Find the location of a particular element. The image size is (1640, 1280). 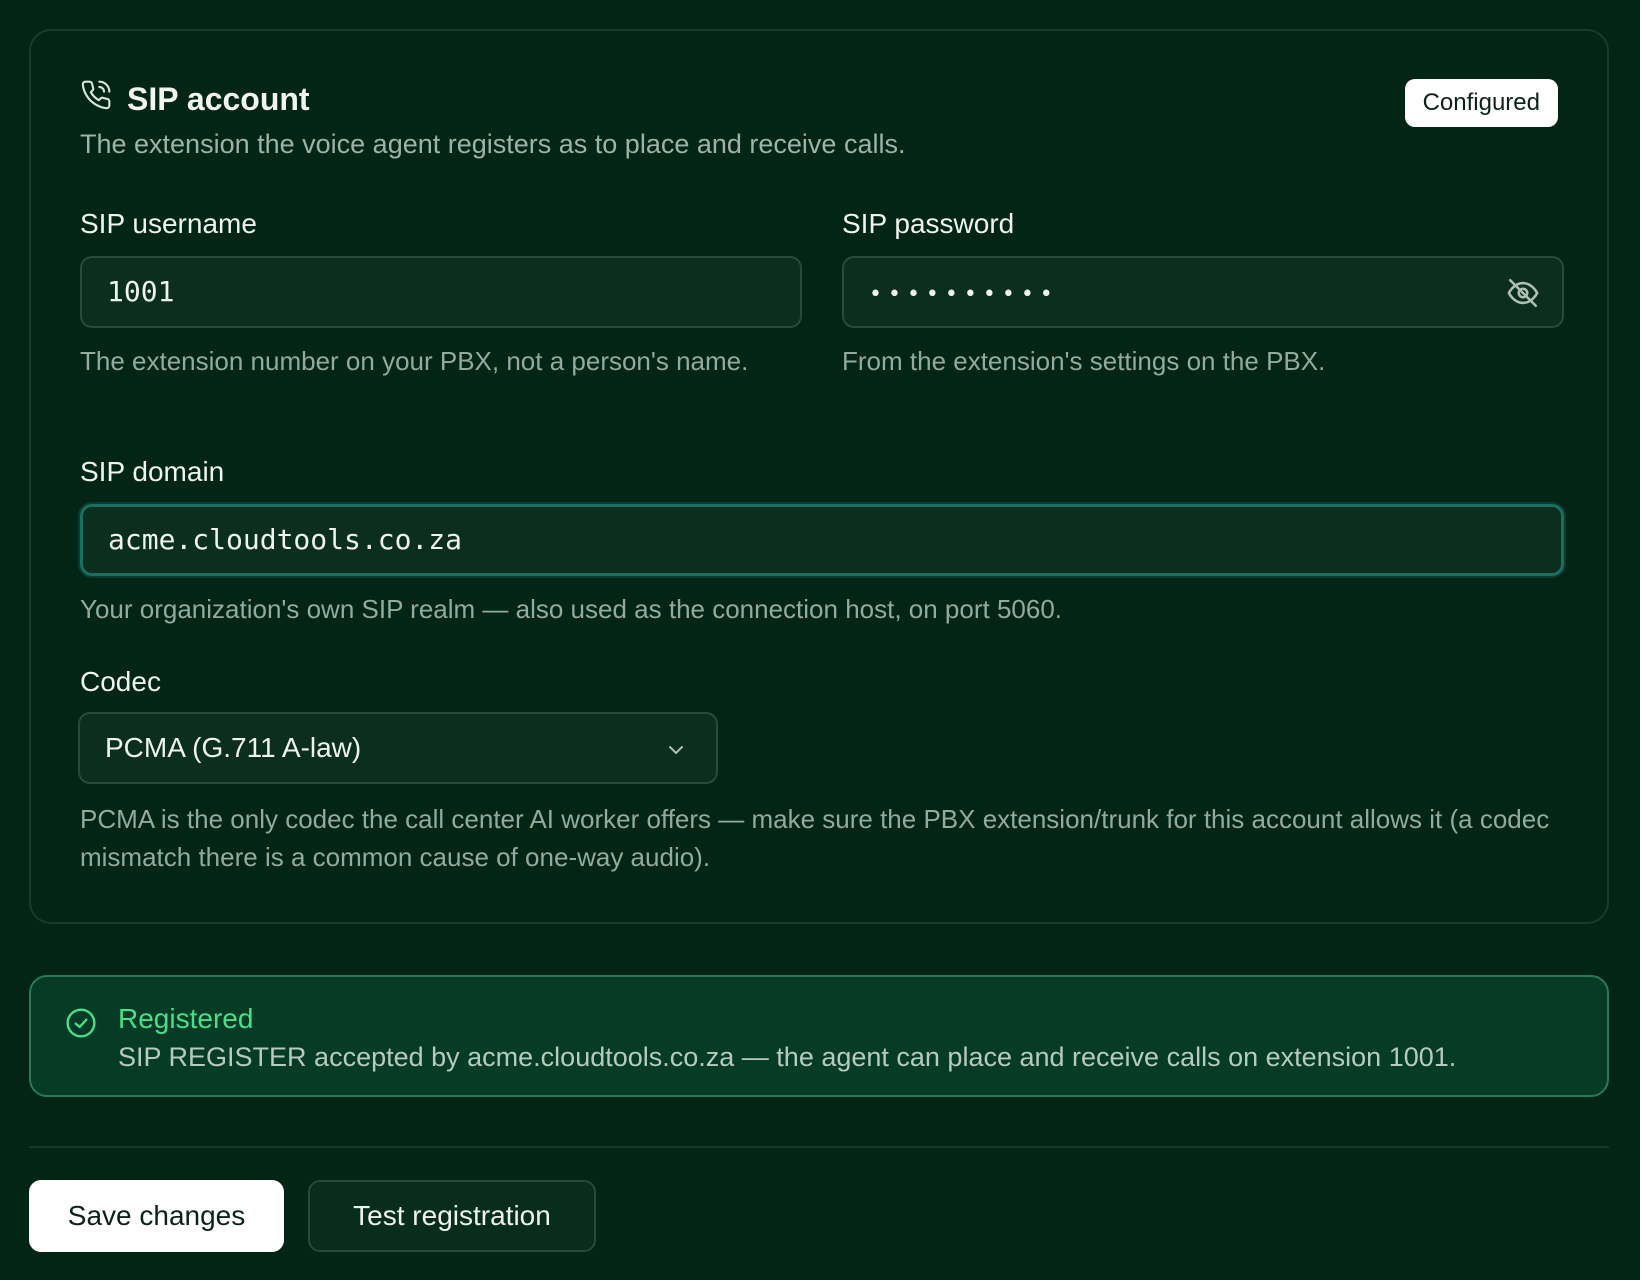

codec-value: PCMA (G.711 A-law) is located at coordinates (233, 747).